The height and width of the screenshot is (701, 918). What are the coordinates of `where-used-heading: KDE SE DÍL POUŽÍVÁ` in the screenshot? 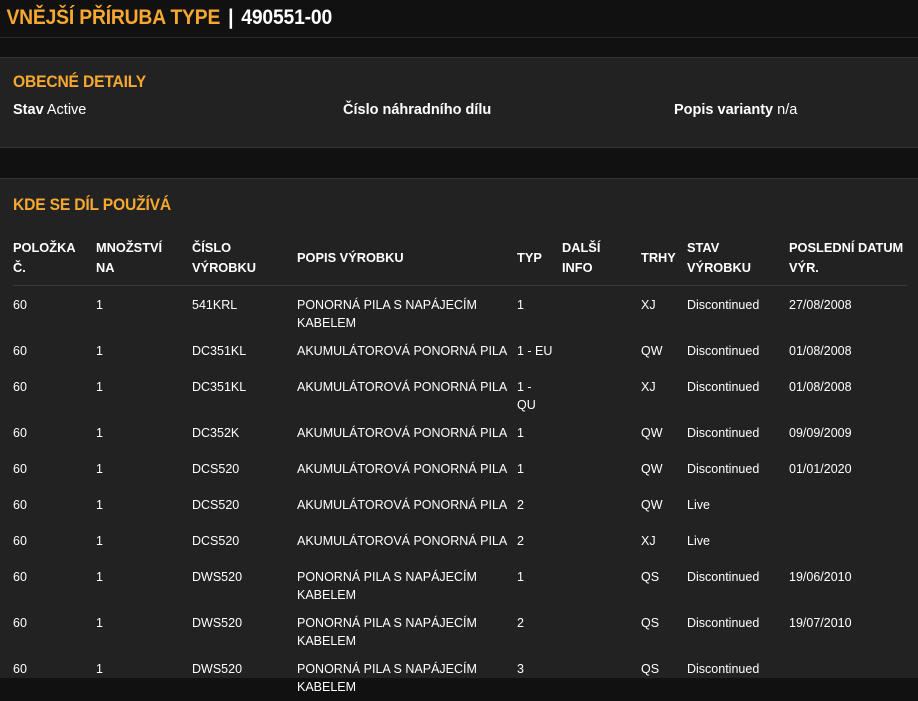 It's located at (92, 204).